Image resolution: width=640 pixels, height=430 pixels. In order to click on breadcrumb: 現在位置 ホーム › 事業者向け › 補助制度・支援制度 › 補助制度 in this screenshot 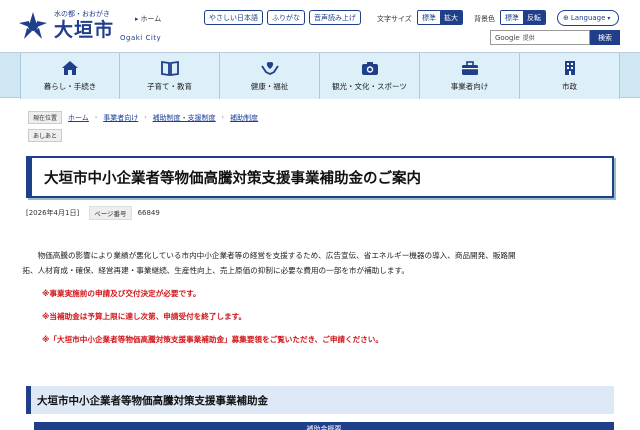, I will do `click(146, 117)`.